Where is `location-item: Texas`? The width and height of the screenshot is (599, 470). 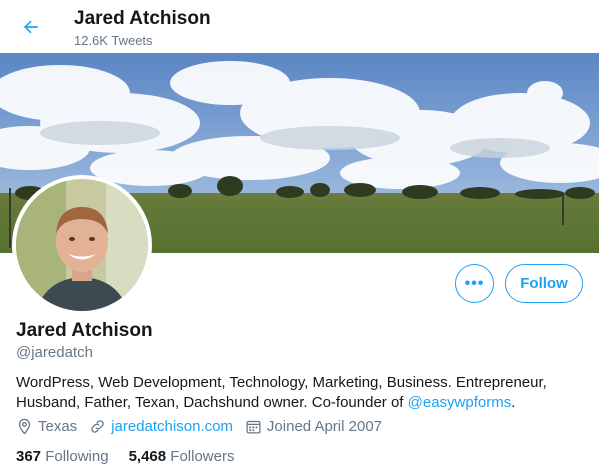 location-item: Texas is located at coordinates (46, 426).